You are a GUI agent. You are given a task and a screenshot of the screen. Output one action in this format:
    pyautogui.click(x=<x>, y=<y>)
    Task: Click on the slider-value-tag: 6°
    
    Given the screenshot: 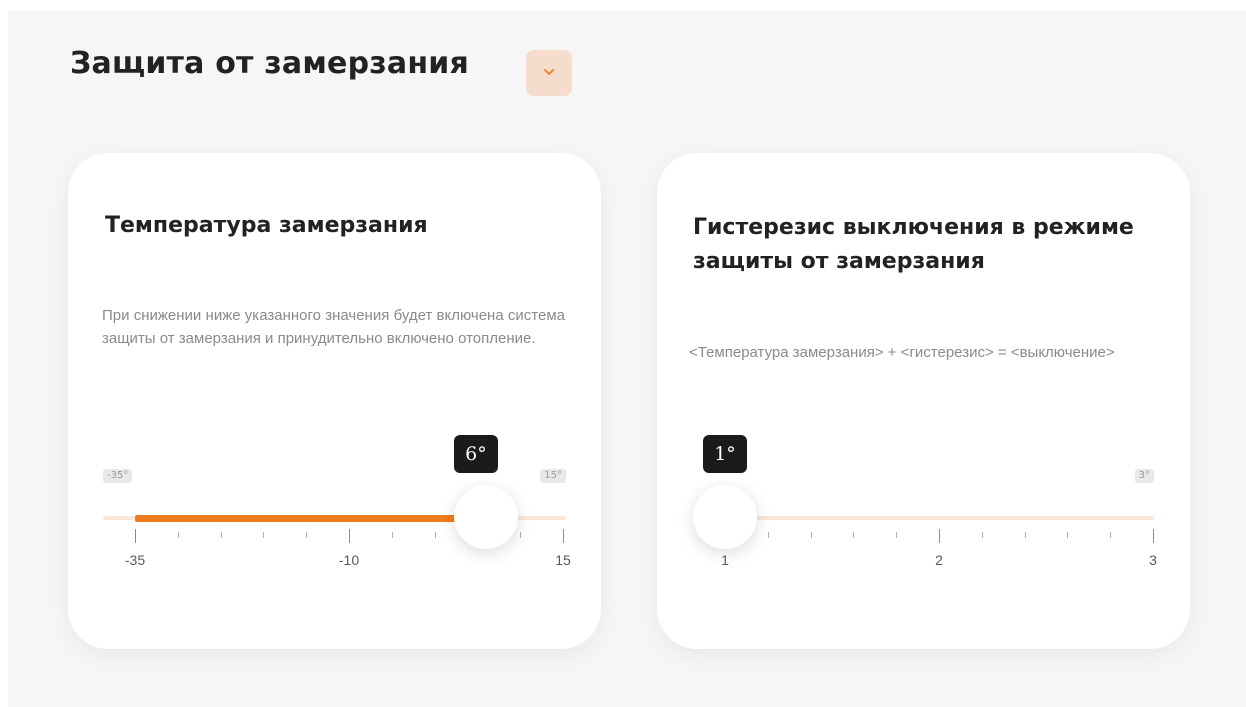 What is the action you would take?
    pyautogui.click(x=475, y=454)
    